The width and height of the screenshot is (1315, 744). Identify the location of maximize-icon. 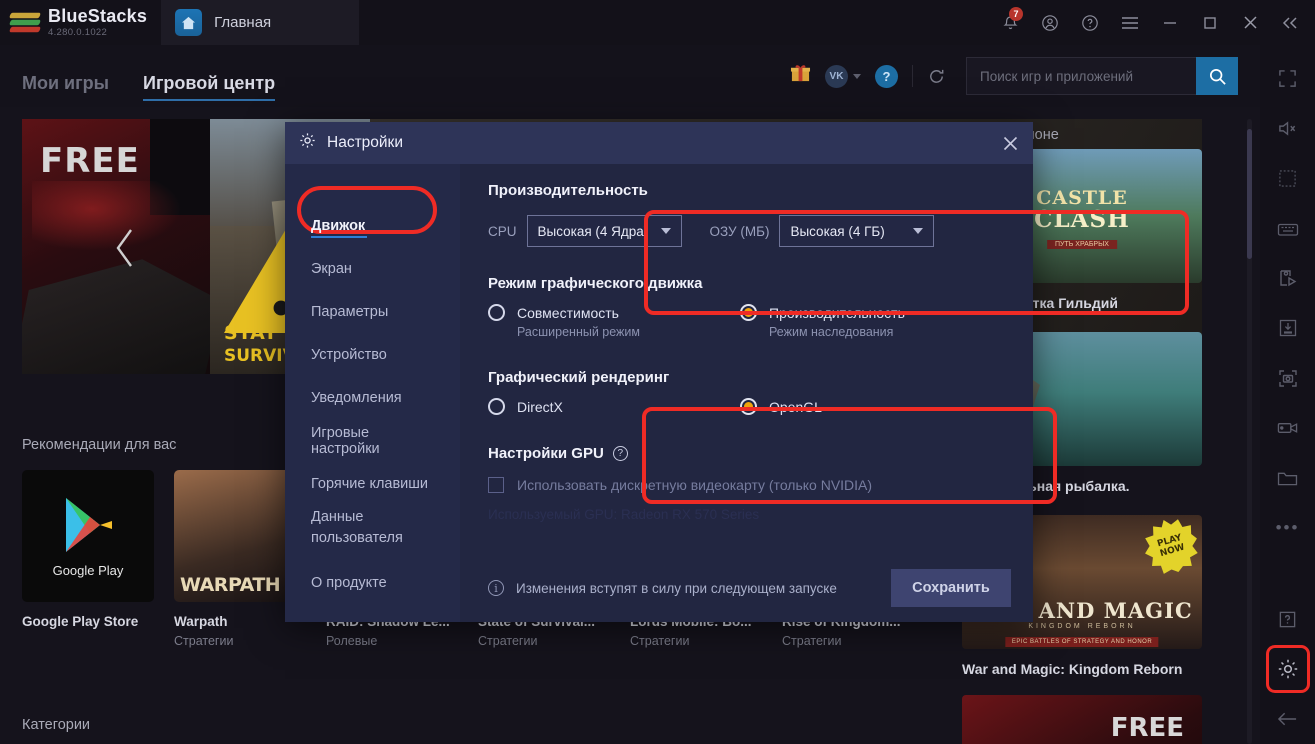
(1210, 22).